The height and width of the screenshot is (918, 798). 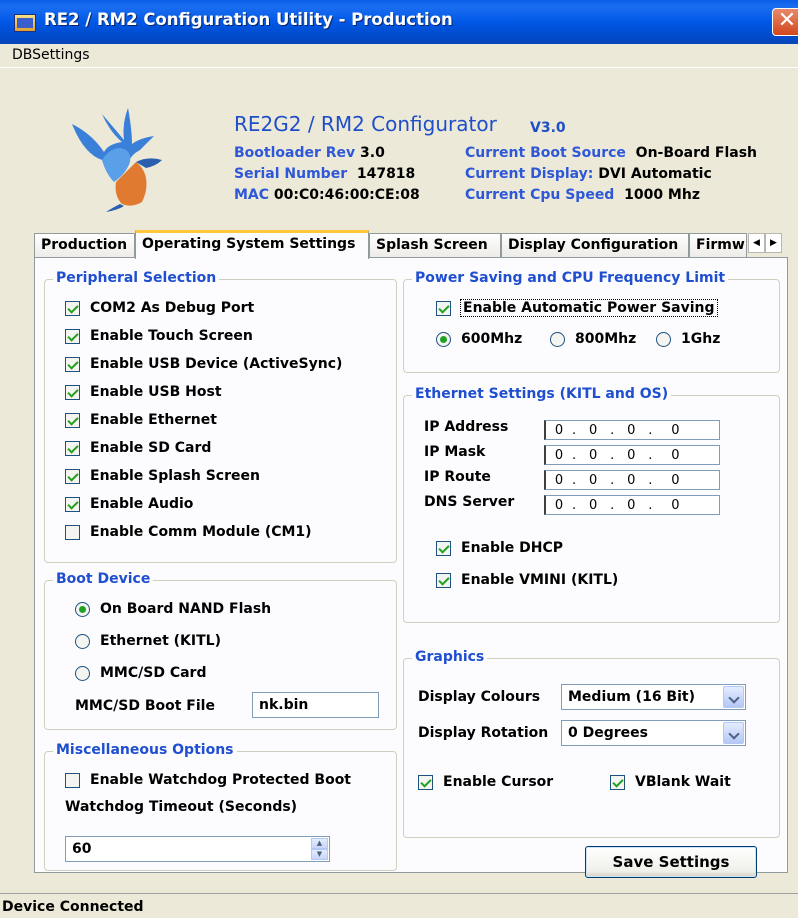 What do you see at coordinates (84, 245) in the screenshot?
I see `tab-production: Production` at bounding box center [84, 245].